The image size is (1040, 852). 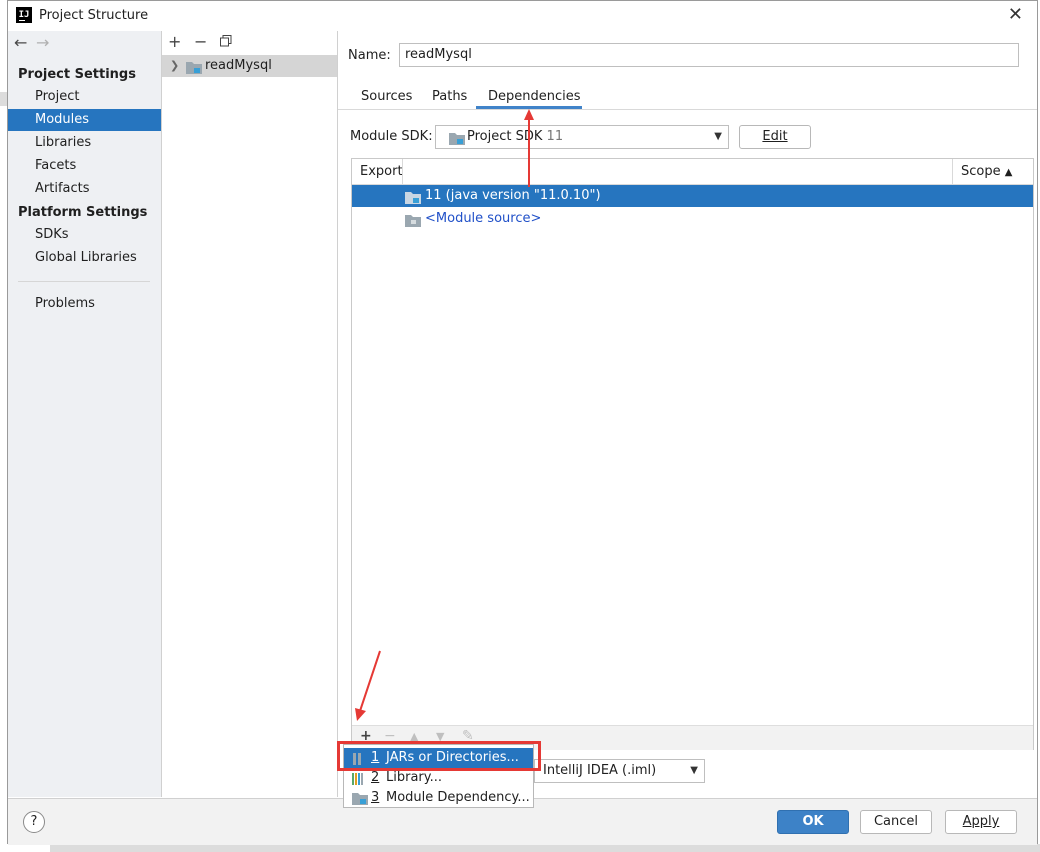 I want to click on arrow-to-dependencies-tab, so click(x=529, y=148).